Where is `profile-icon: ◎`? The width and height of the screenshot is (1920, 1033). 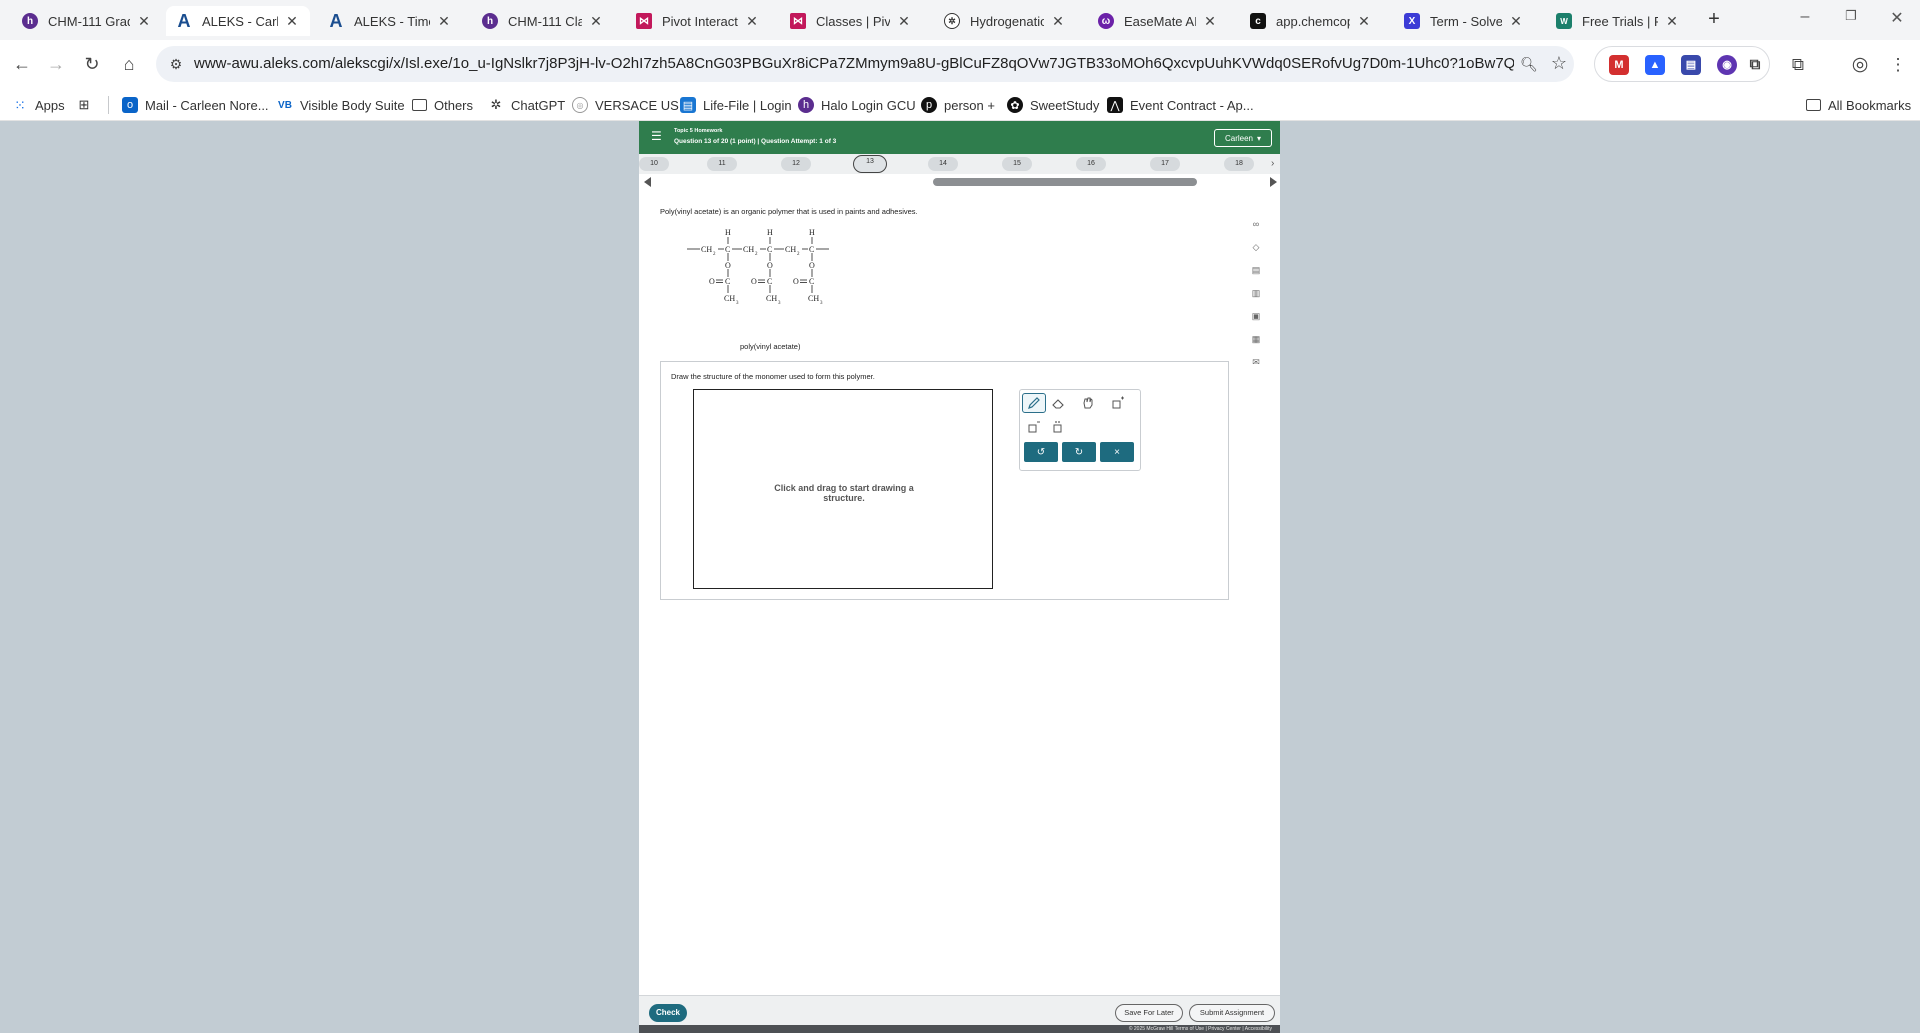 profile-icon: ◎ is located at coordinates (1860, 65).